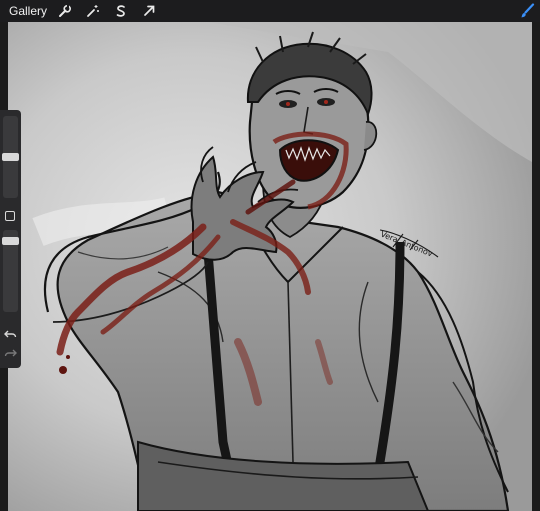  Describe the element at coordinates (65, 11) in the screenshot. I see `wrench-icon` at that location.